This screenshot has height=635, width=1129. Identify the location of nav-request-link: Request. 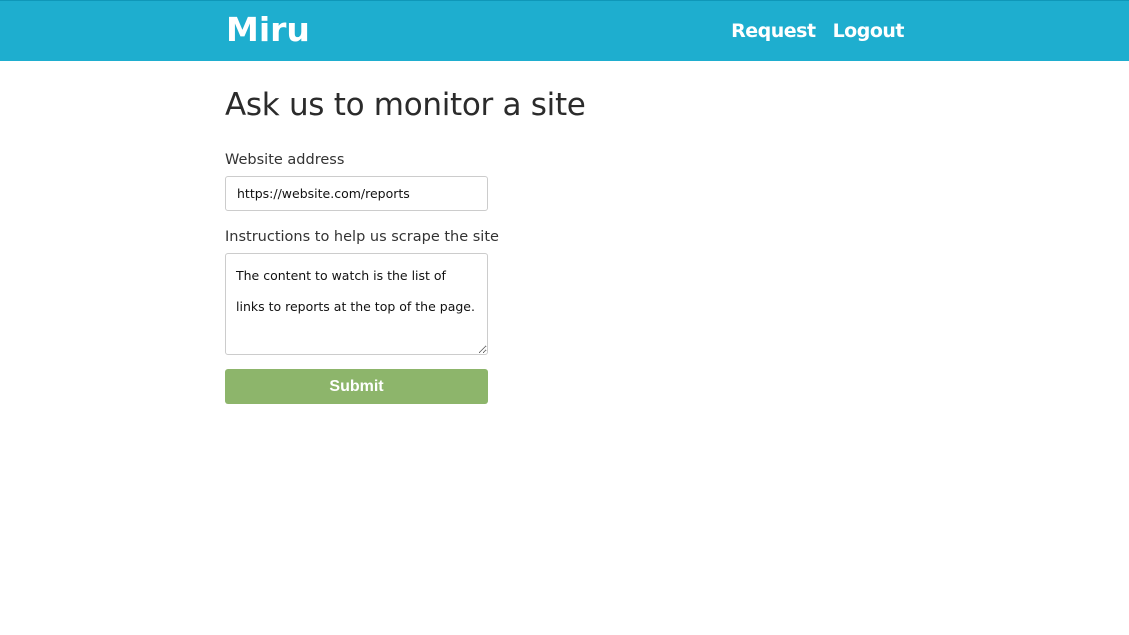
(773, 31).